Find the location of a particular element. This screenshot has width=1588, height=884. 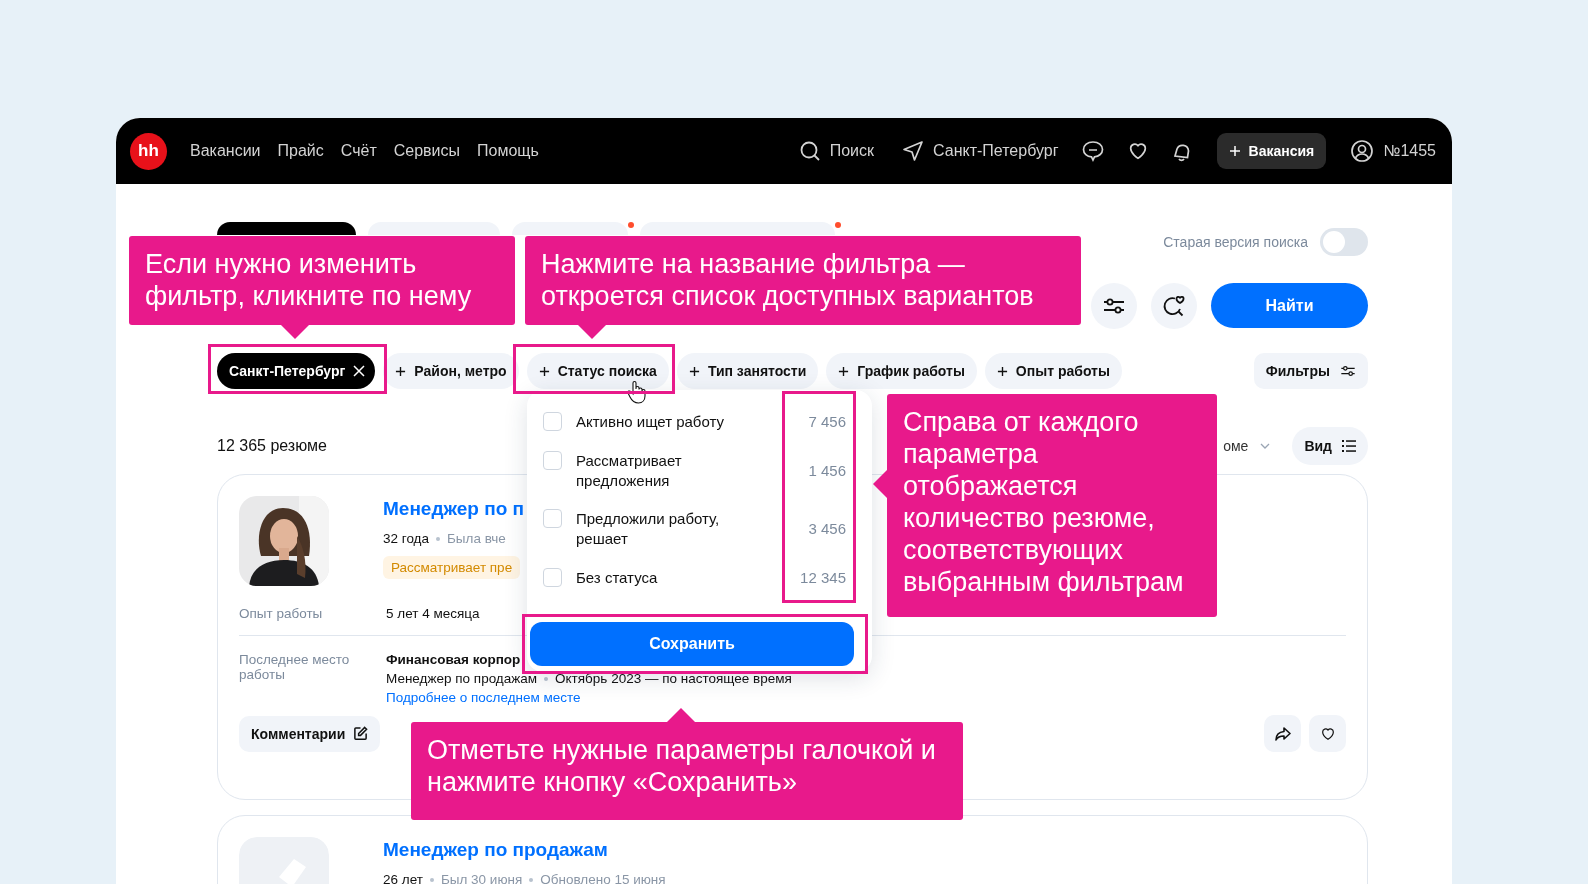

filter-chip: Опыт работы is located at coordinates (1053, 371).